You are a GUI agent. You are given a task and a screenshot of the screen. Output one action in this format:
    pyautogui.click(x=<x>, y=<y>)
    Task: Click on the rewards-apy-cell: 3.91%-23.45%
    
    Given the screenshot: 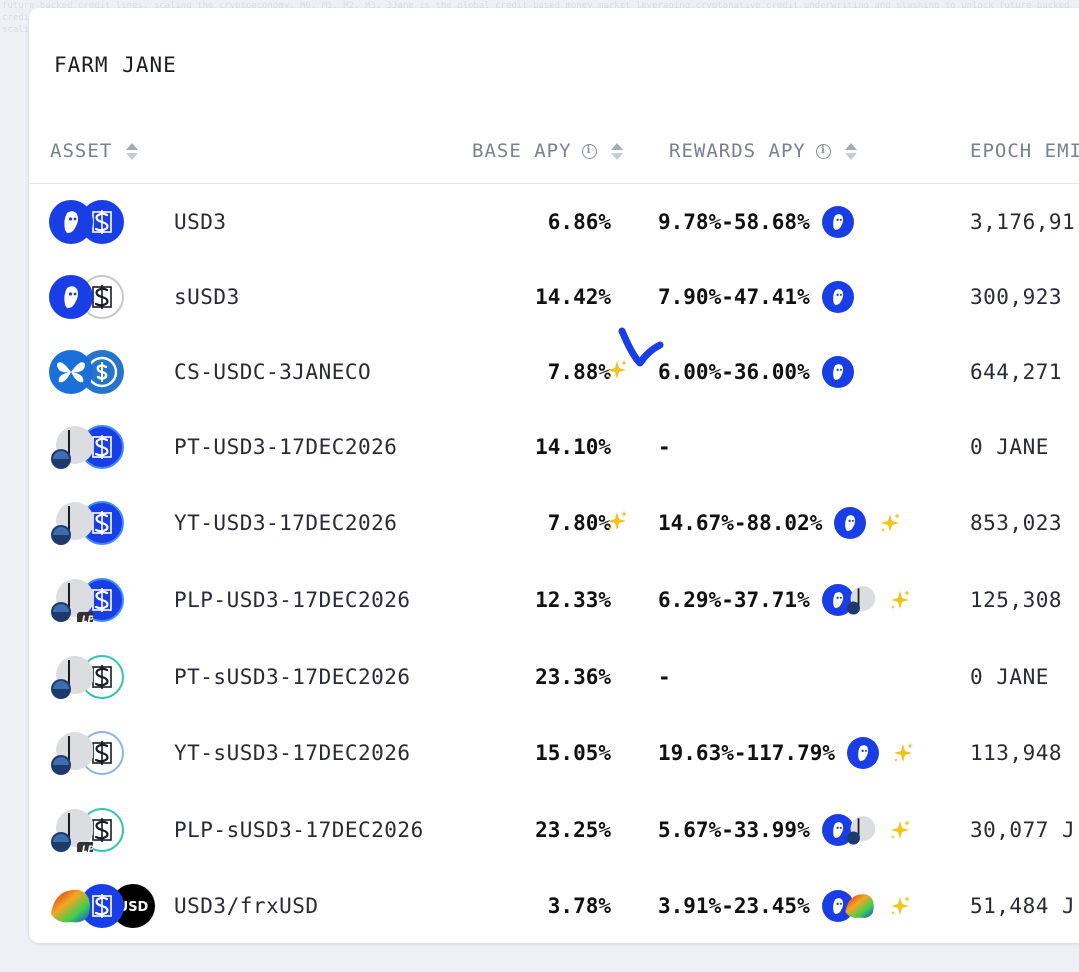 What is the action you would take?
    pyautogui.click(x=785, y=906)
    